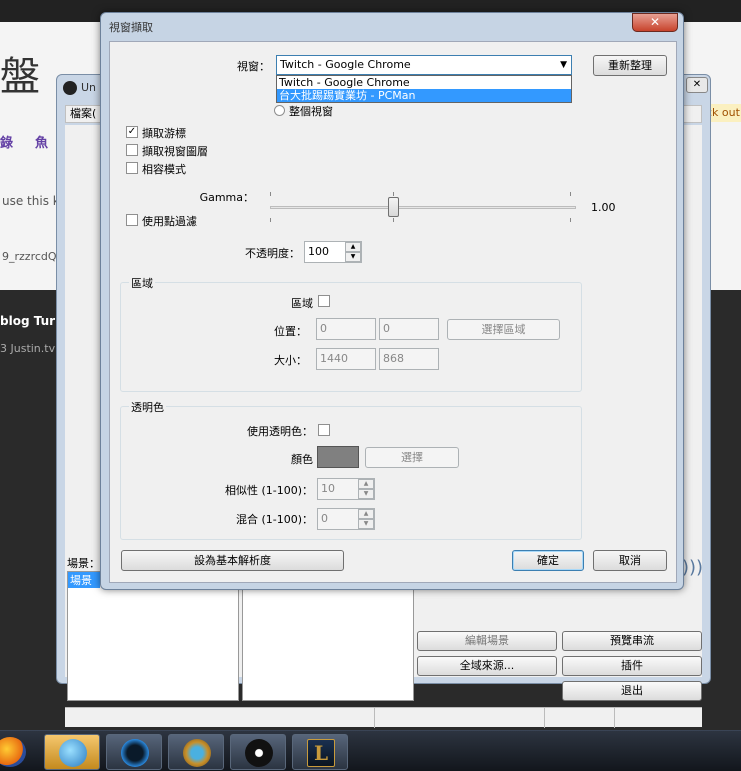 This screenshot has height=771, width=741. Describe the element at coordinates (338, 457) in the screenshot. I see `color-swatch` at that location.